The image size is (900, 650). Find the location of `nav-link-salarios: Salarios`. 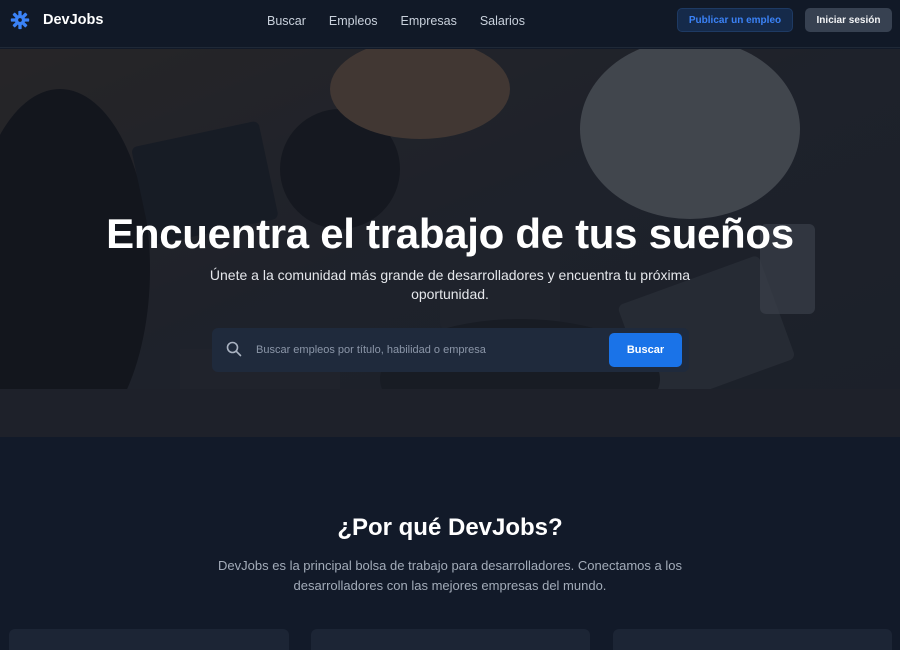

nav-link-salarios: Salarios is located at coordinates (502, 21).